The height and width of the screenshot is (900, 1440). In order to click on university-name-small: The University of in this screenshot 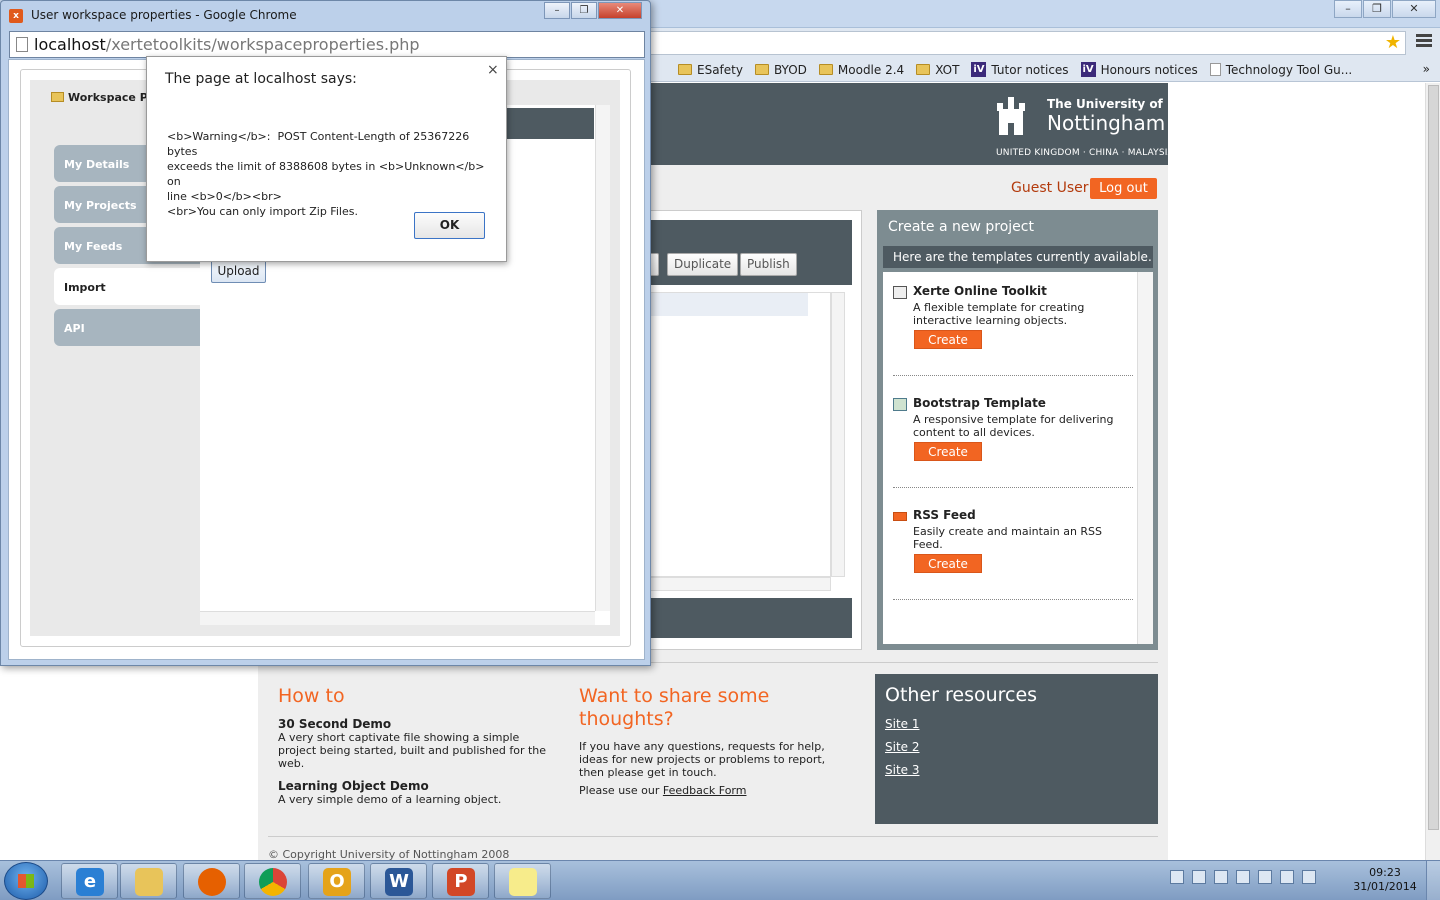, I will do `click(1105, 104)`.